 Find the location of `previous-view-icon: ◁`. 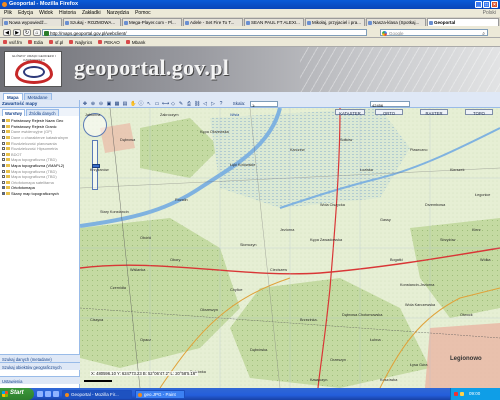

previous-view-icon: ◁ is located at coordinates (205, 104).